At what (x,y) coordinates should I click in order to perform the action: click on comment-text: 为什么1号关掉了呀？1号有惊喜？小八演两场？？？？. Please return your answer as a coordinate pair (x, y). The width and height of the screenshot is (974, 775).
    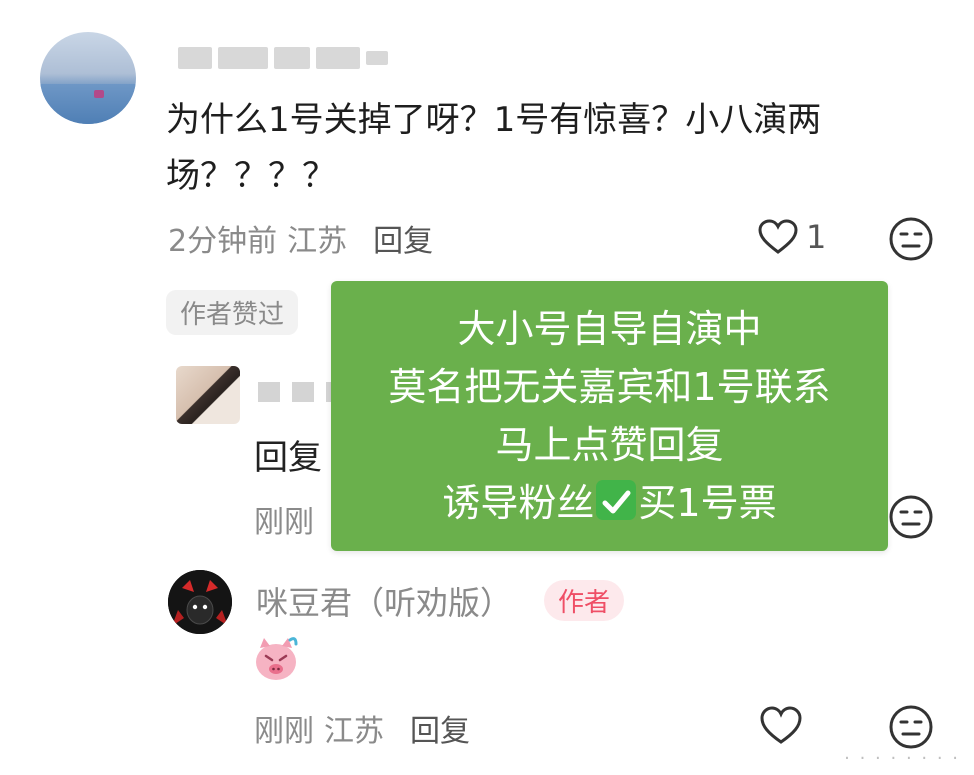
    Looking at the image, I should click on (494, 148).